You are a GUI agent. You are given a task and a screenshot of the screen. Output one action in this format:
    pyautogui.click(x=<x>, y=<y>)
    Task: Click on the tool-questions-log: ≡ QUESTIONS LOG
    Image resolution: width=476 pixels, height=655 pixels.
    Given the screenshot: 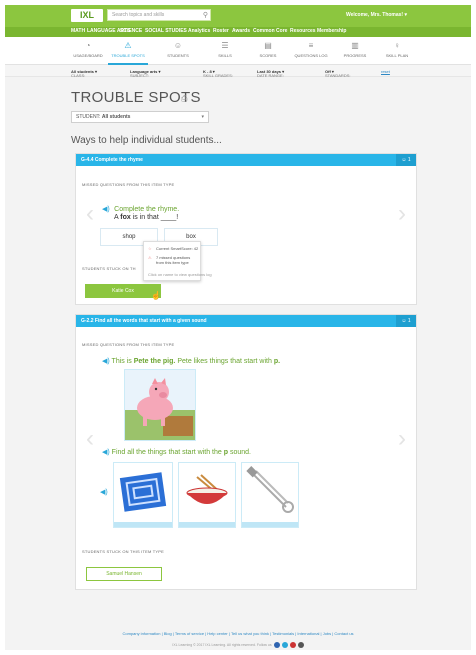 What is the action you would take?
    pyautogui.click(x=311, y=49)
    